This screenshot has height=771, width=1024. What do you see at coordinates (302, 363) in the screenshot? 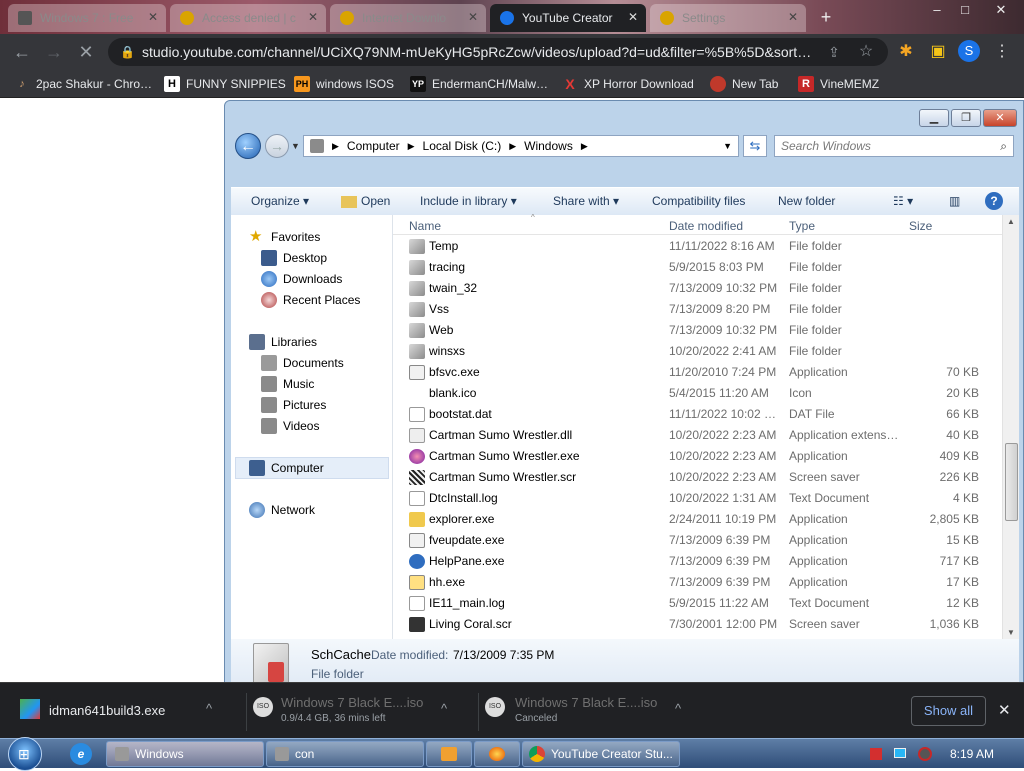
I see `nav-documents: Documents` at bounding box center [302, 363].